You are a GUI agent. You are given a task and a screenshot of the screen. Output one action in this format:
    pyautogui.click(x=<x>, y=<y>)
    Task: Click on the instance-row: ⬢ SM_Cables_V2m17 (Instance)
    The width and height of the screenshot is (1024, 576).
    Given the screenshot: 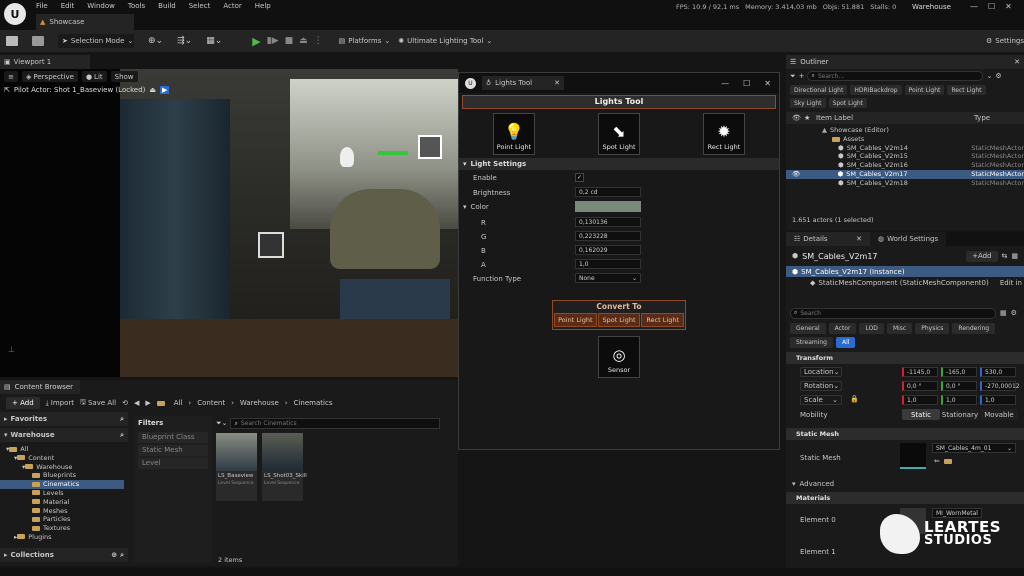 What is the action you would take?
    pyautogui.click(x=905, y=271)
    